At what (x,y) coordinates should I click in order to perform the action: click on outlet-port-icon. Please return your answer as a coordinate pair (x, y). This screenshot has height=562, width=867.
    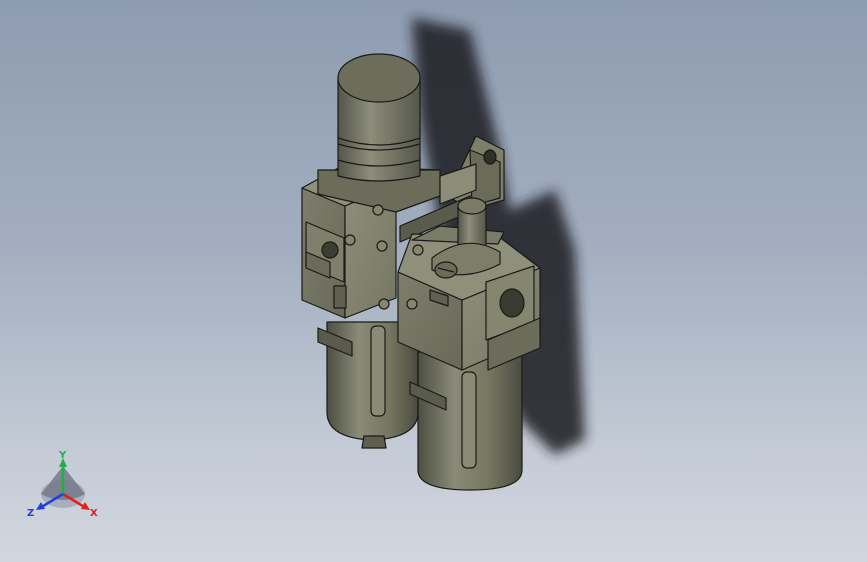
    Looking at the image, I should click on (512, 303).